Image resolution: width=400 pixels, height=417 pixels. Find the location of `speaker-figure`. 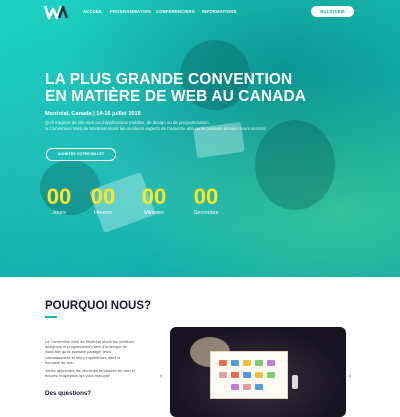

speaker-figure is located at coordinates (295, 382).